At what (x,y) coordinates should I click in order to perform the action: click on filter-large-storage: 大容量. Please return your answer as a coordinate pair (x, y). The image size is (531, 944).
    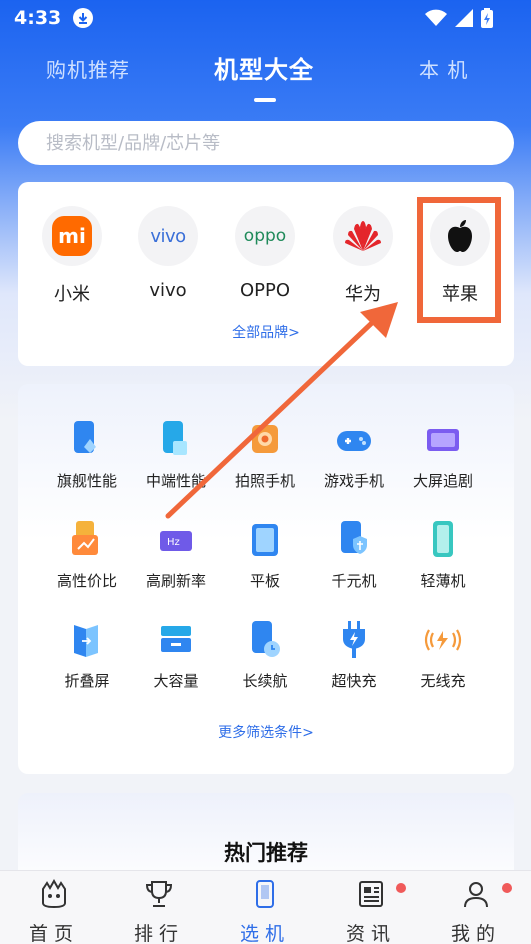
    Looking at the image, I should click on (176, 655).